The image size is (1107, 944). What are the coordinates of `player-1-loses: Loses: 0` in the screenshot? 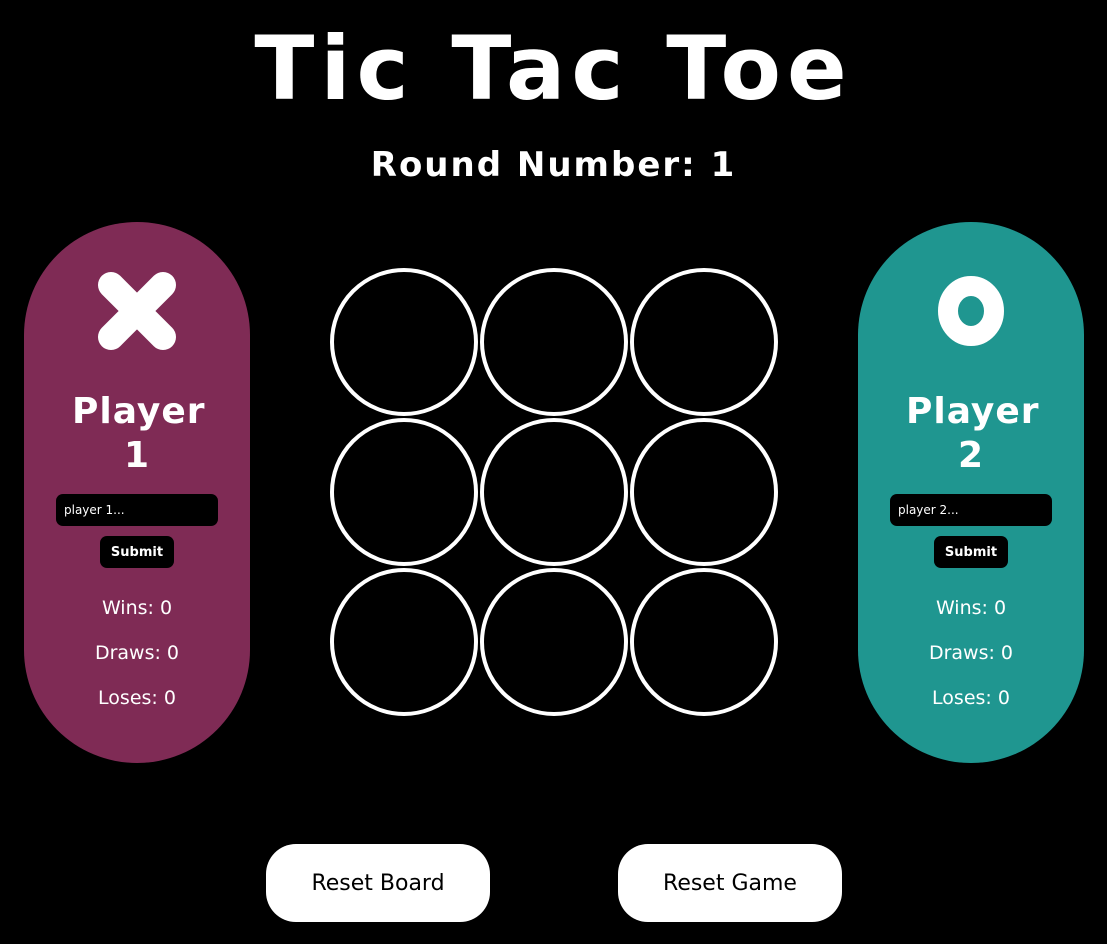 It's located at (137, 698).